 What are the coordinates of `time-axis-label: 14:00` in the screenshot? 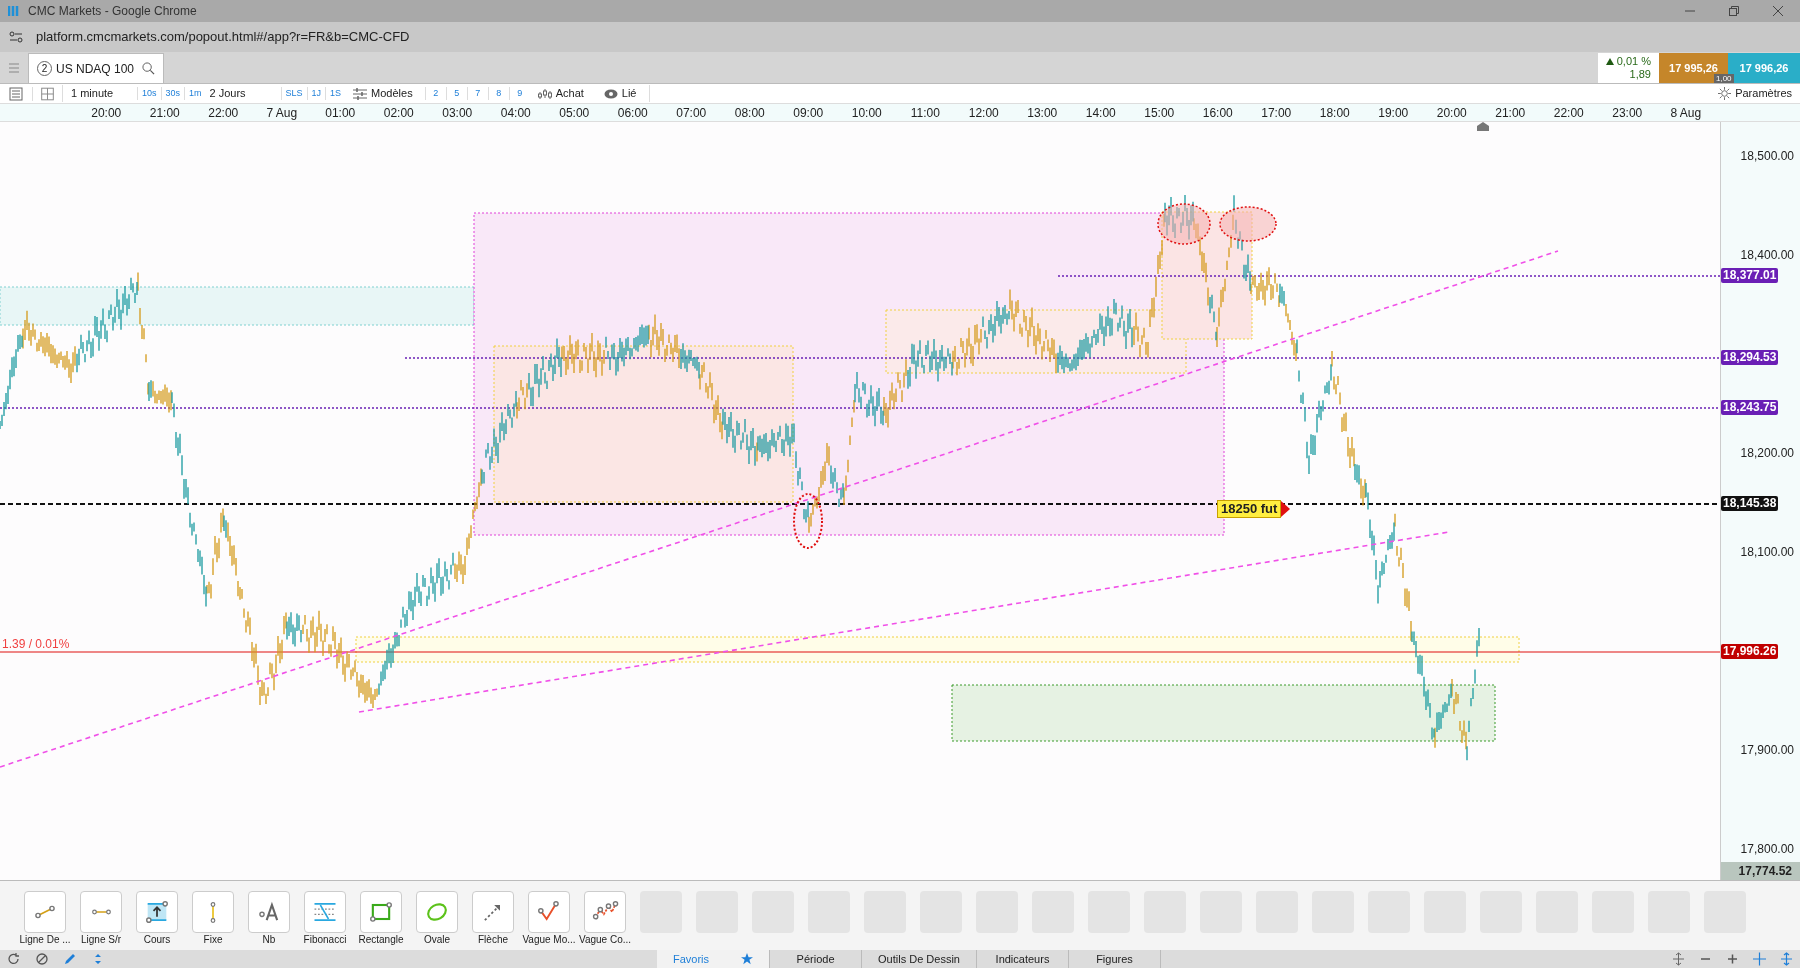 It's located at (1100, 113).